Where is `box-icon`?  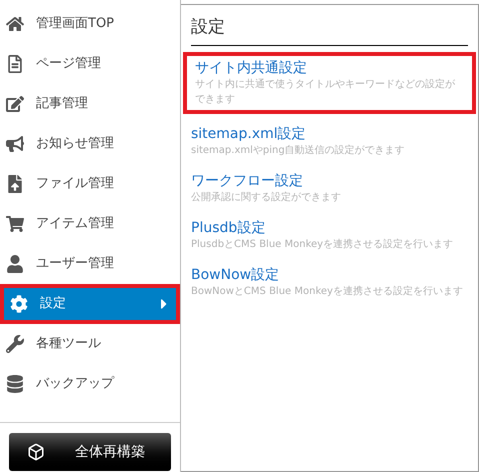
box-icon is located at coordinates (36, 452).